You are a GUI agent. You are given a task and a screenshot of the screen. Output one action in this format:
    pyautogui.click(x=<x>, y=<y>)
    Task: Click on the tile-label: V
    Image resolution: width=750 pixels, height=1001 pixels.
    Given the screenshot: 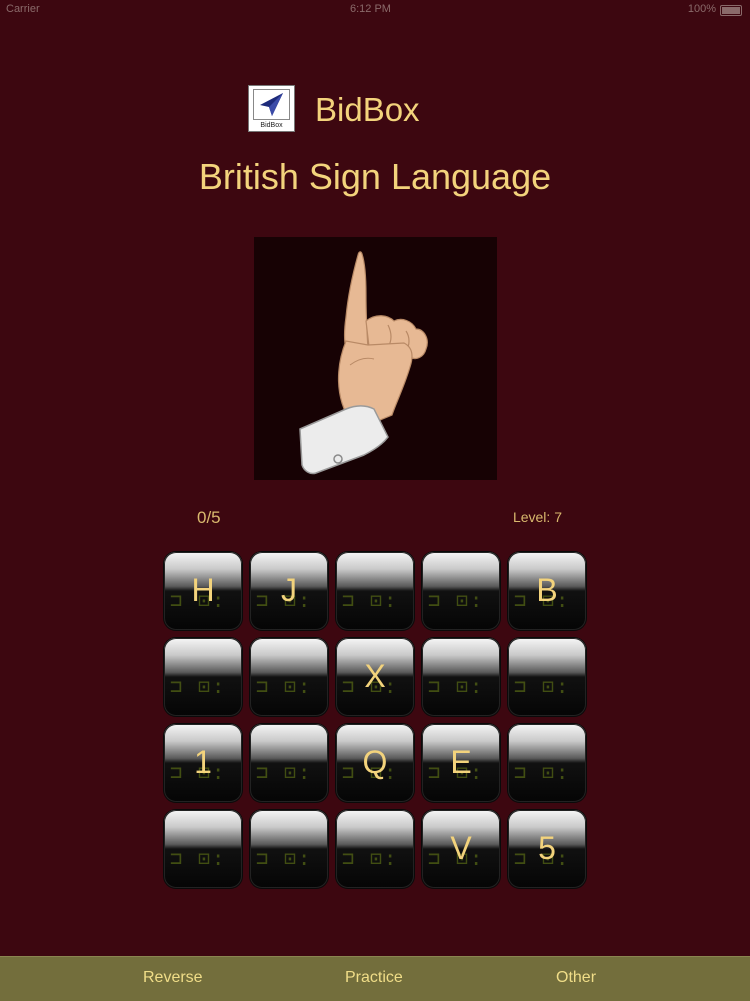 What is the action you would take?
    pyautogui.click(x=461, y=848)
    